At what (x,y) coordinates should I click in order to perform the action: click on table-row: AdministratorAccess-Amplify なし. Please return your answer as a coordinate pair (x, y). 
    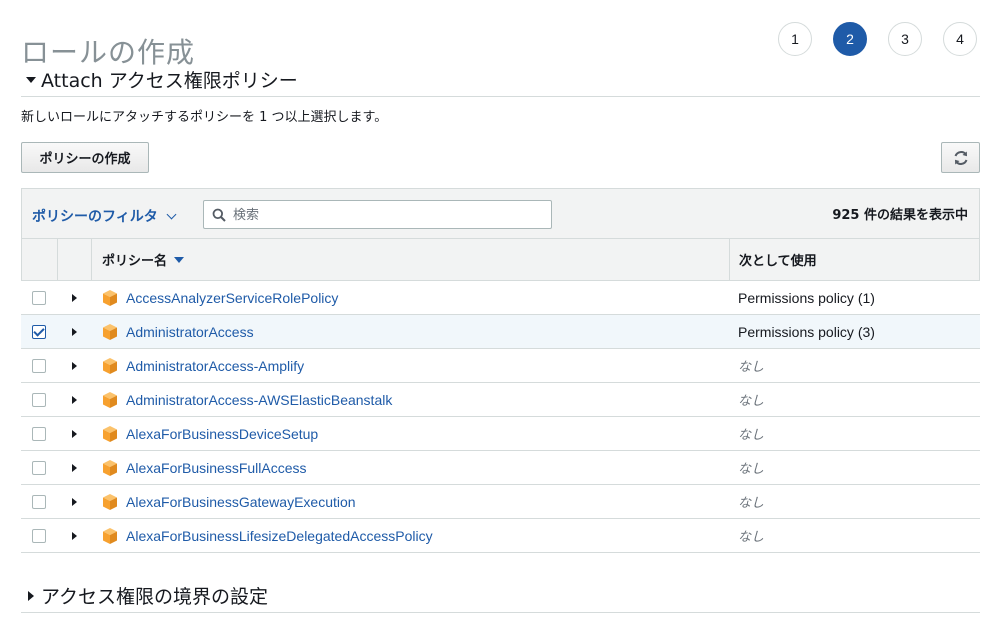
    Looking at the image, I should click on (500, 366).